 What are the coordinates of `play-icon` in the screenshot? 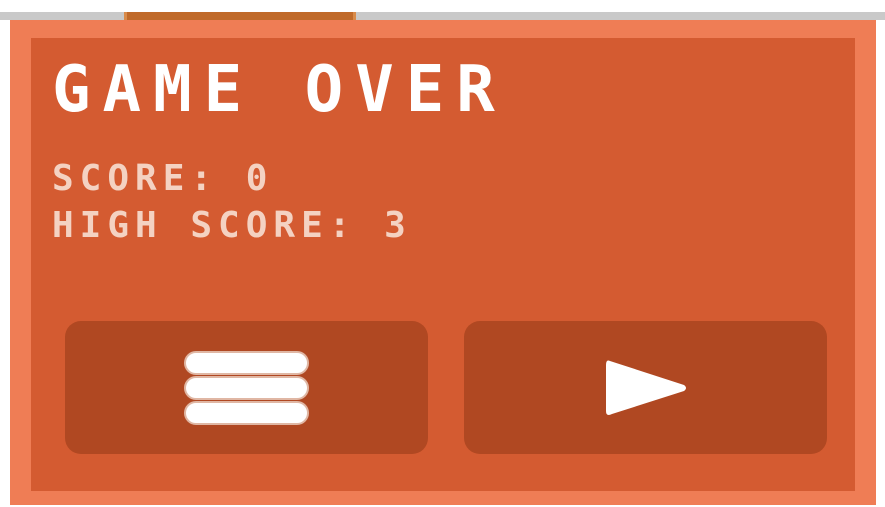 It's located at (646, 387).